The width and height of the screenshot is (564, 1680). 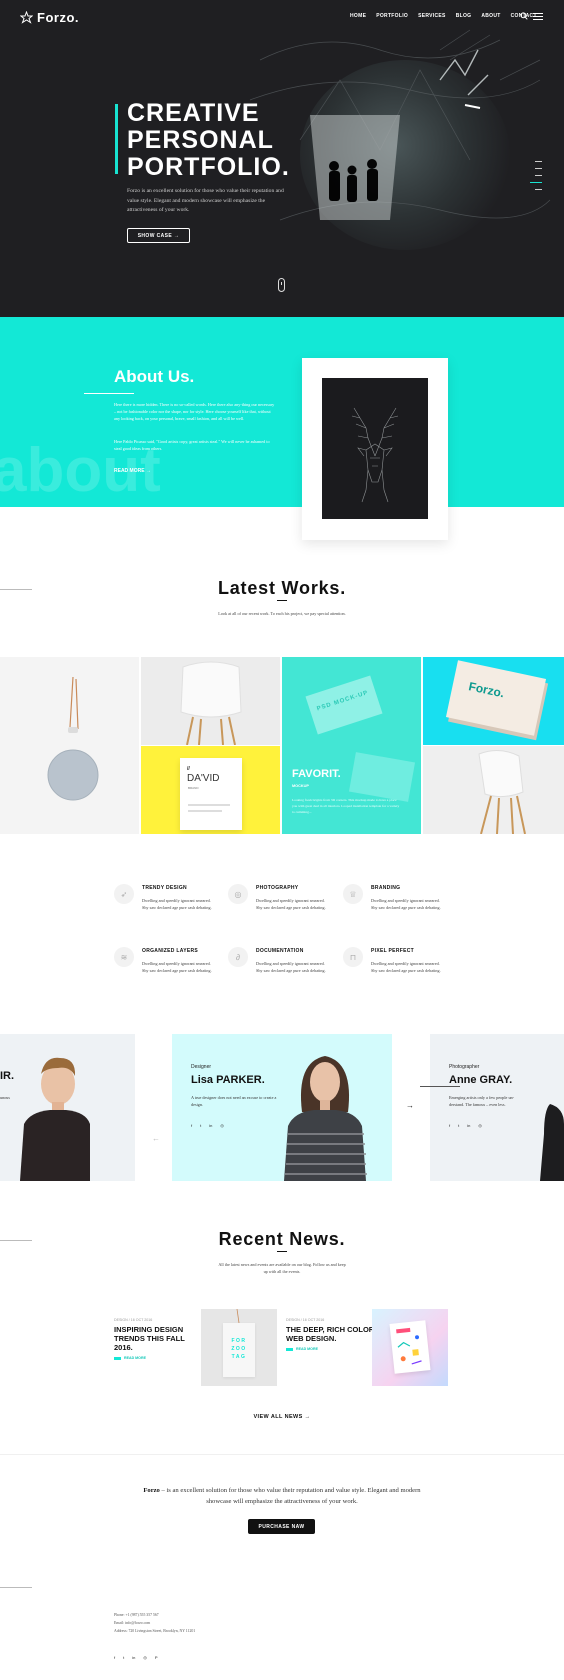 What do you see at coordinates (158, 235) in the screenshot?
I see `show-case-button: SHOW CASE →` at bounding box center [158, 235].